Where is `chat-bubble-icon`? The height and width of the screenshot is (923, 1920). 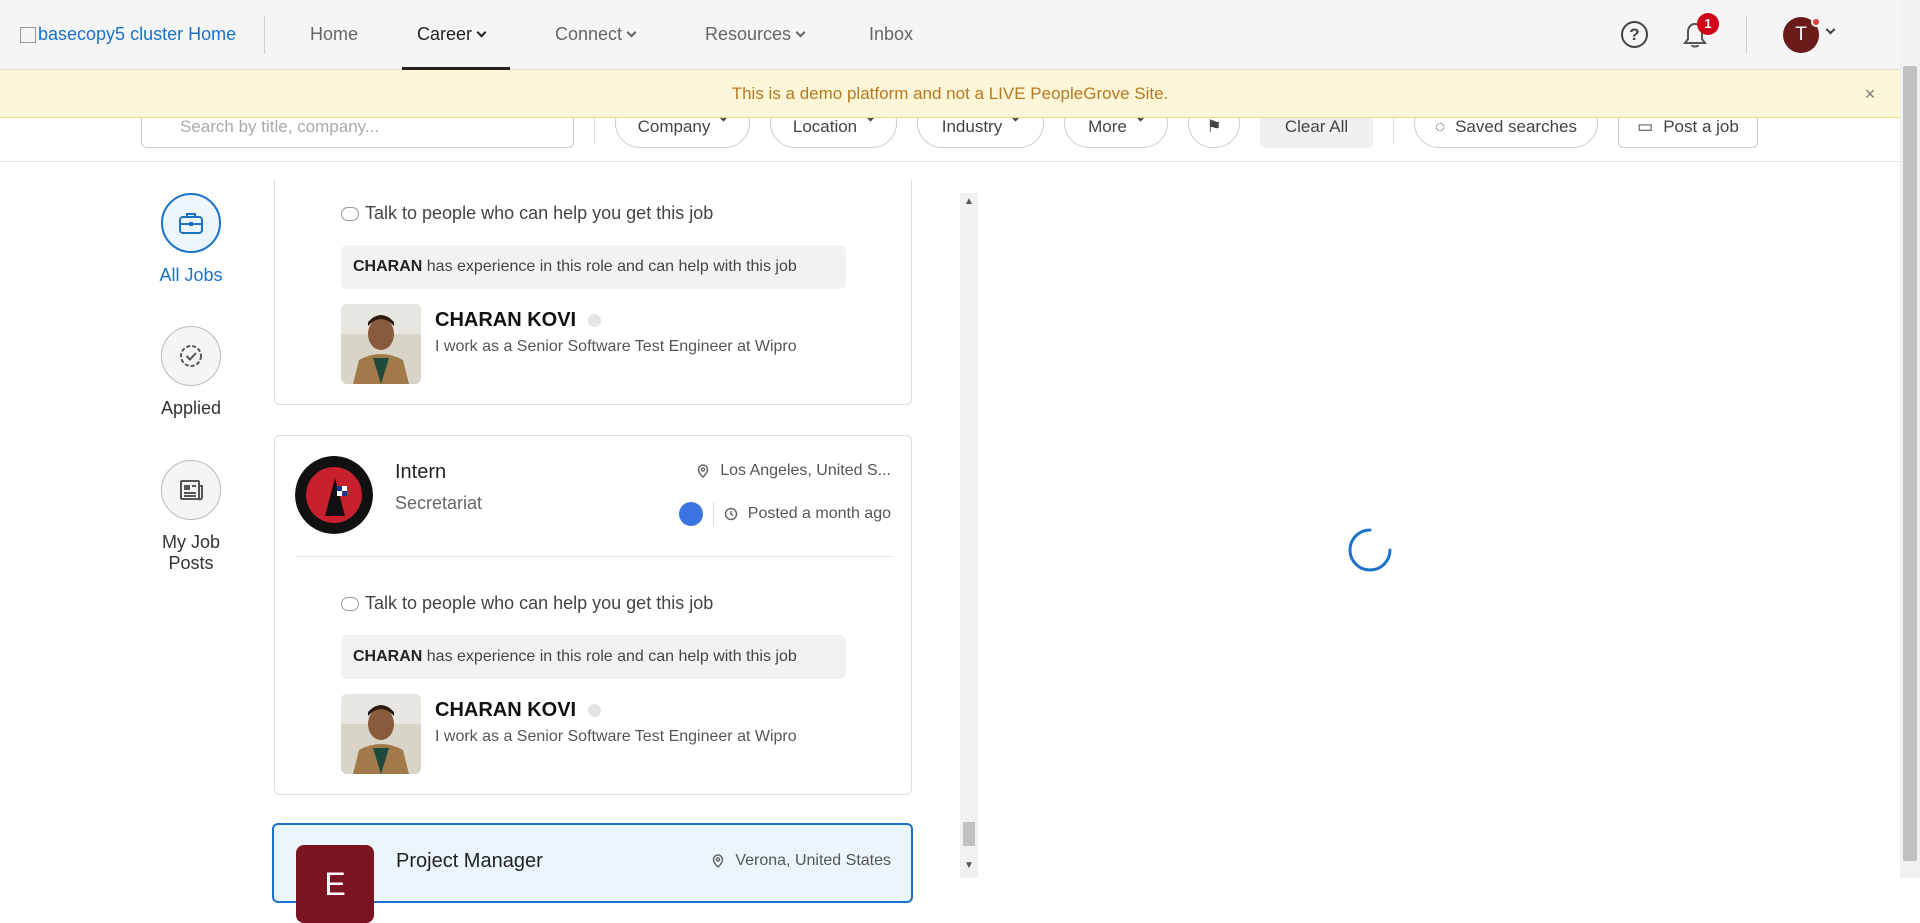 chat-bubble-icon is located at coordinates (350, 603).